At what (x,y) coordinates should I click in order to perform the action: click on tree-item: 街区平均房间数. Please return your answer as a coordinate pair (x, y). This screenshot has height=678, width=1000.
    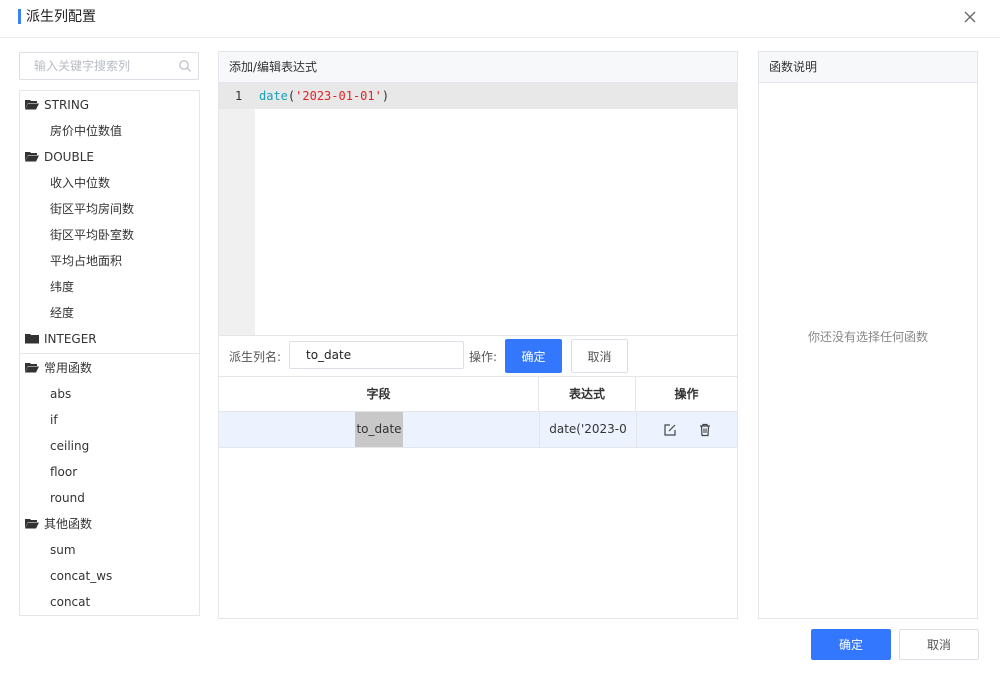
    Looking at the image, I should click on (109, 209).